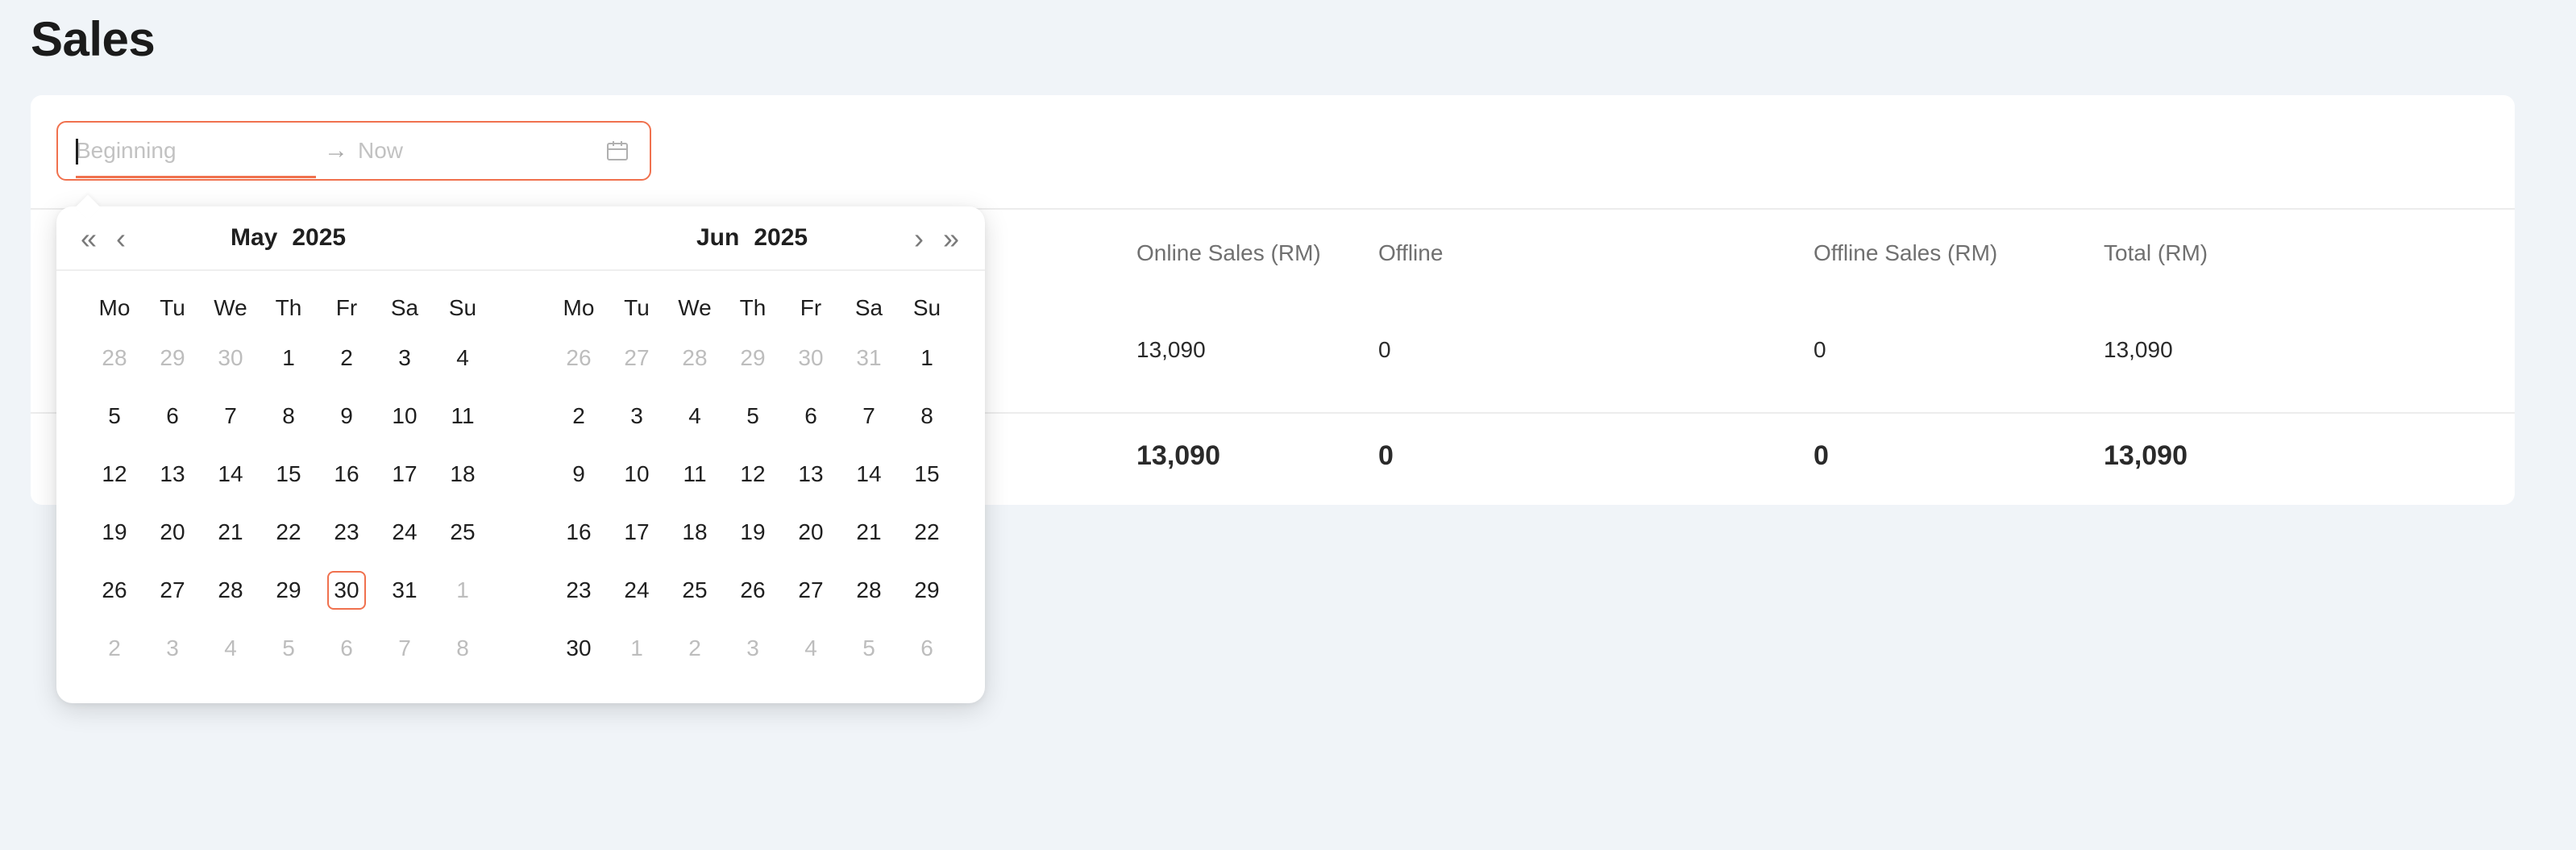 The image size is (2576, 850). I want to click on left-year-label: 2025, so click(319, 237).